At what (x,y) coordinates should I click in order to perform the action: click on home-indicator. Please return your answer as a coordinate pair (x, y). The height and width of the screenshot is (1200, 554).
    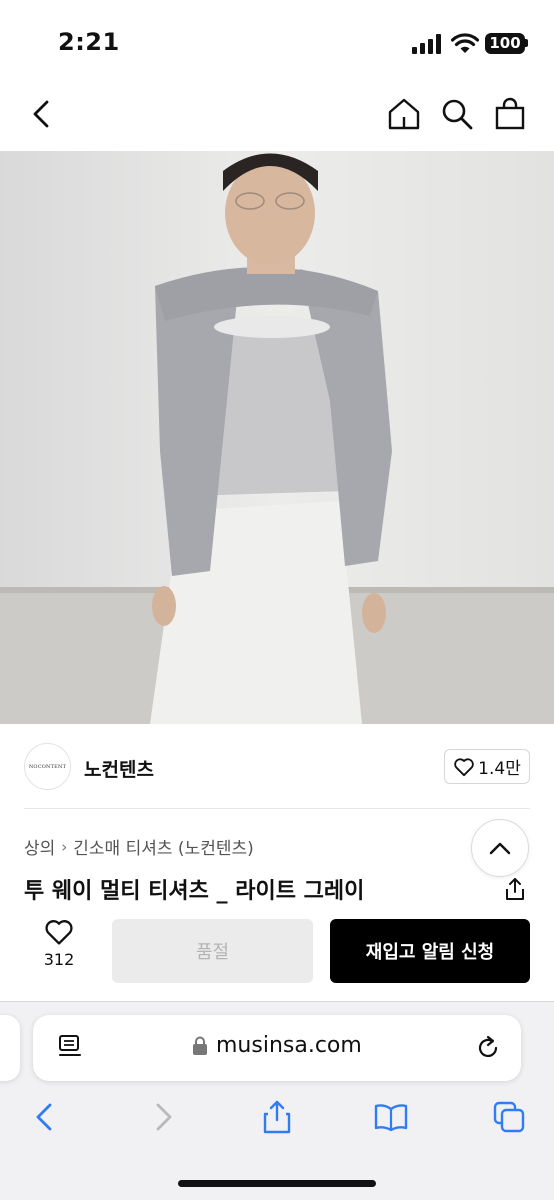
    Looking at the image, I should click on (277, 1183).